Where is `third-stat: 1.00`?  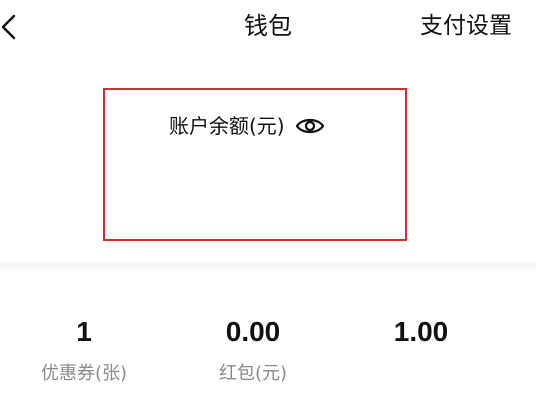
third-stat: 1.00 is located at coordinates (421, 338).